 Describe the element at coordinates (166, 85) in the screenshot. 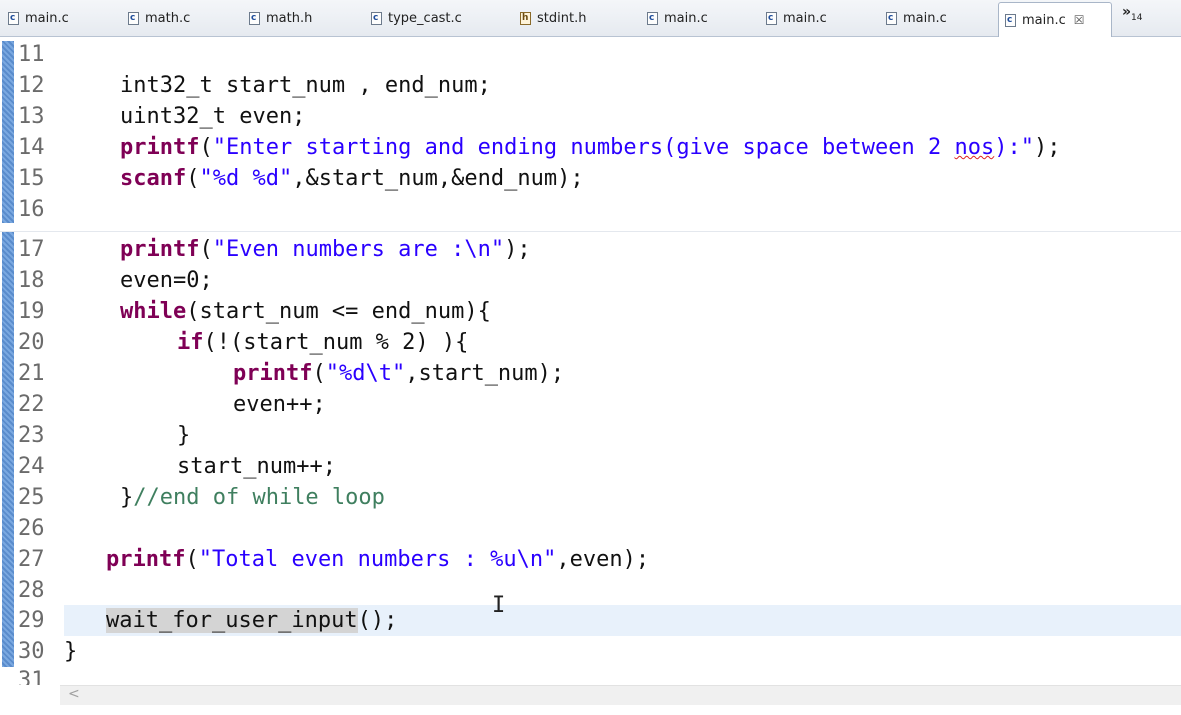

I see `type-token: int32_t` at that location.